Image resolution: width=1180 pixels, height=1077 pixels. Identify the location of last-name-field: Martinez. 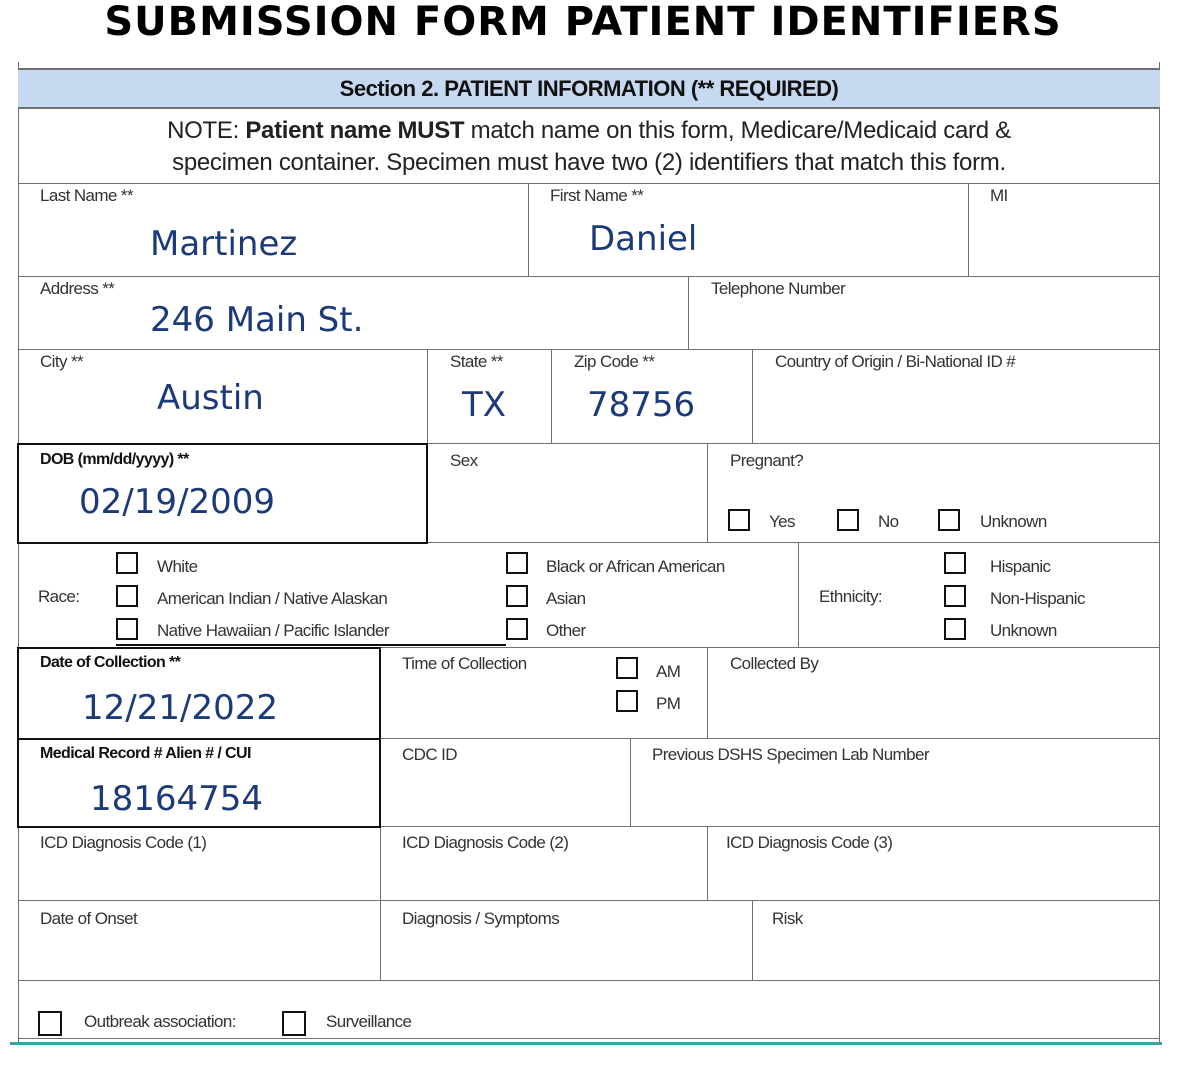
(223, 244).